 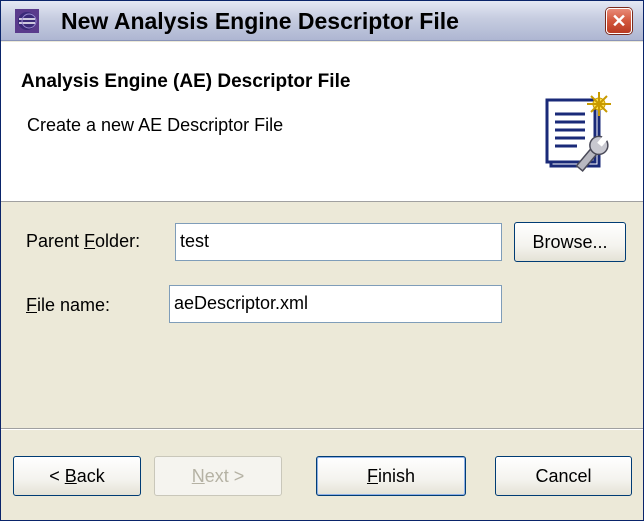 What do you see at coordinates (322, 429) in the screenshot?
I see `button-bar-separator` at bounding box center [322, 429].